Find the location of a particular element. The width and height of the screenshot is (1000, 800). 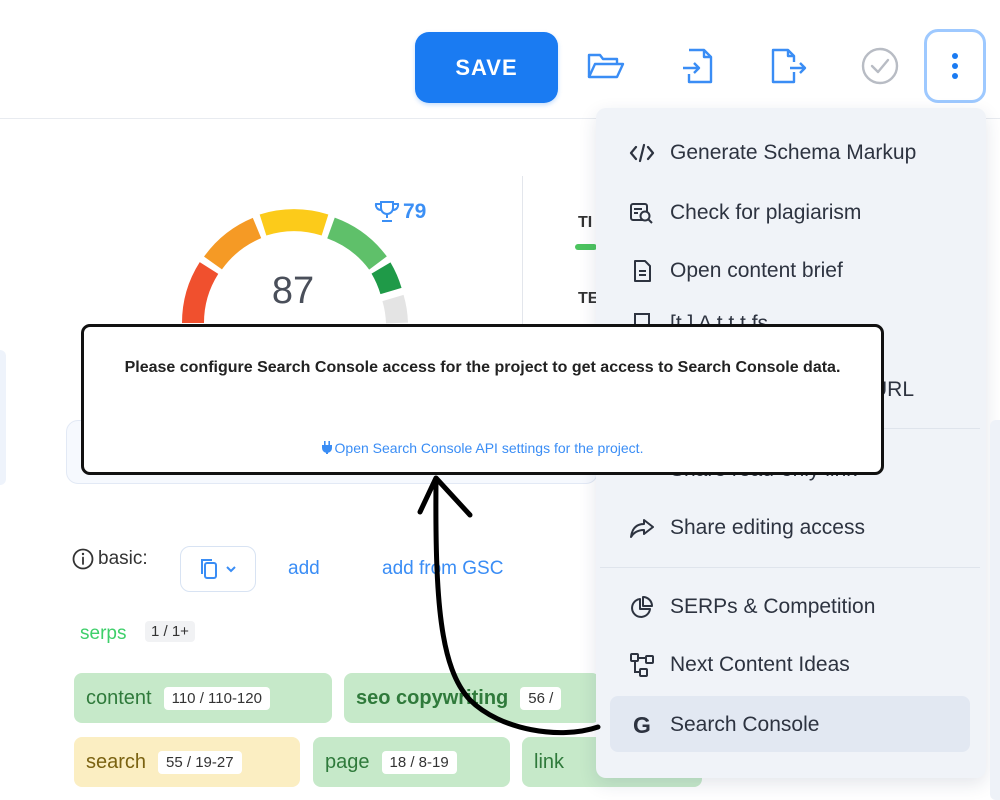

file-import-icon is located at coordinates (698, 66).